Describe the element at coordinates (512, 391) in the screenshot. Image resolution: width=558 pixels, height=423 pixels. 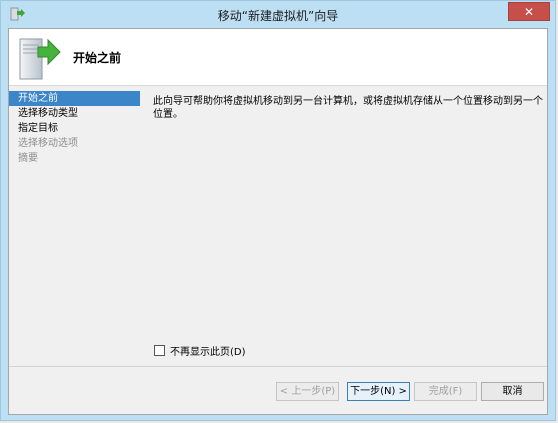
I see `cancel-button: 取消` at that location.